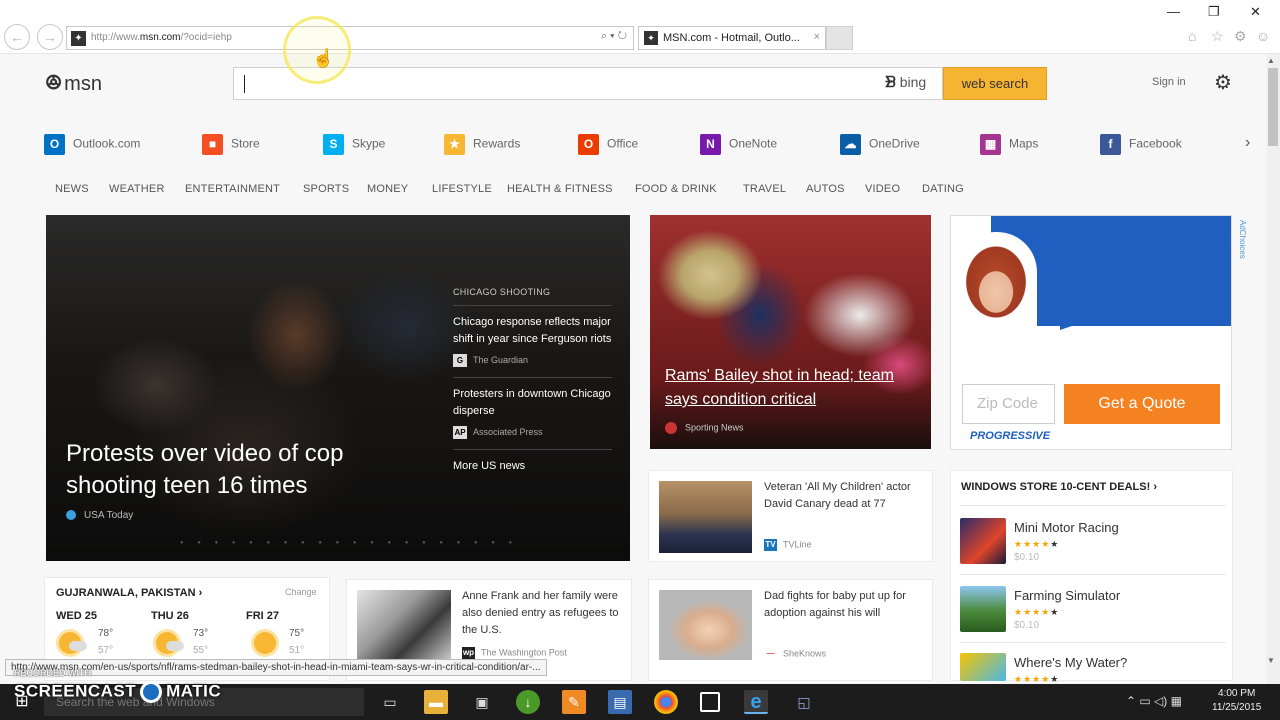 This screenshot has width=1280, height=720. Describe the element at coordinates (231, 145) in the screenshot. I see `quick-link-store: ■ Store` at that location.